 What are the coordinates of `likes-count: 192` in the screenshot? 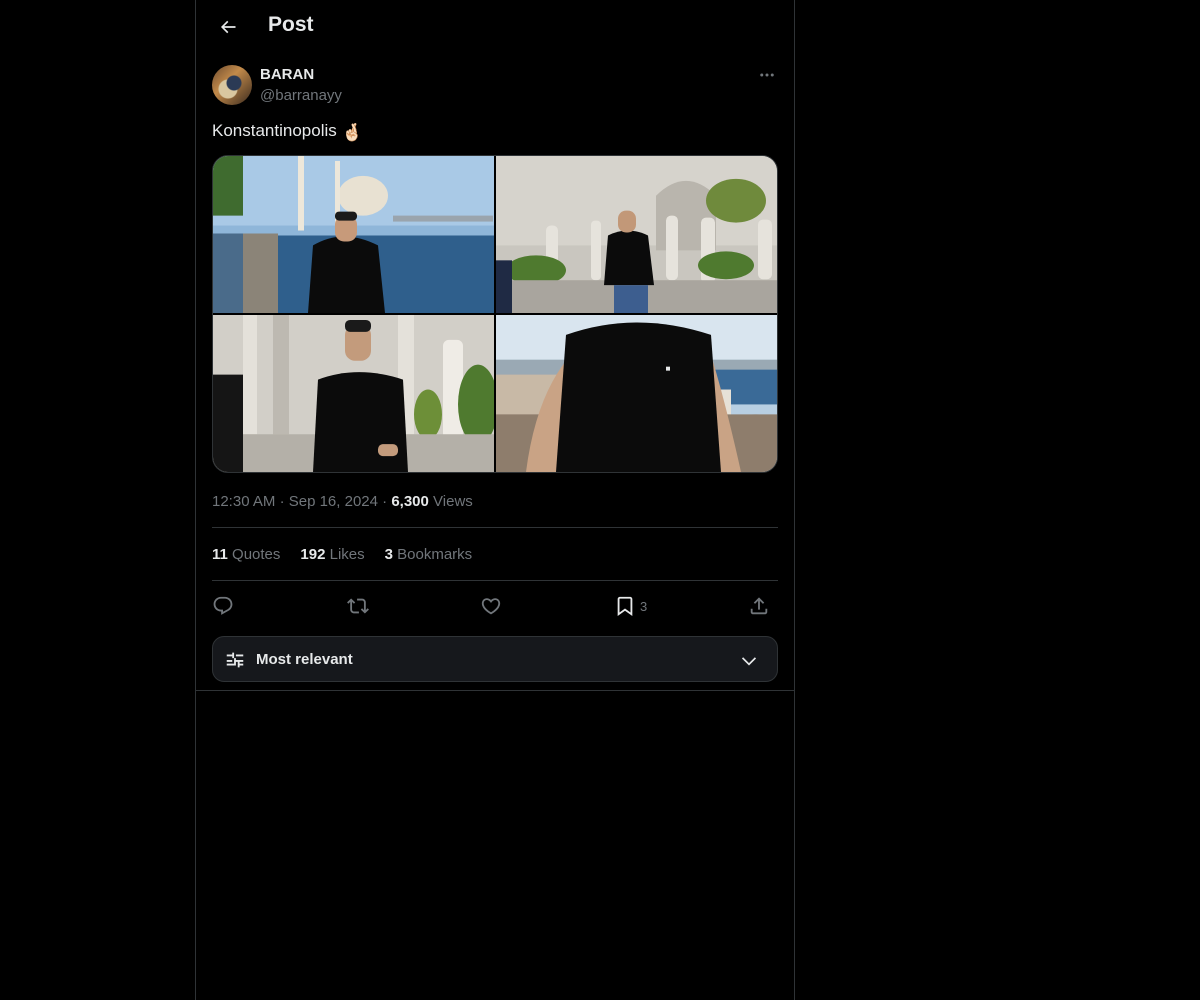 It's located at (313, 554).